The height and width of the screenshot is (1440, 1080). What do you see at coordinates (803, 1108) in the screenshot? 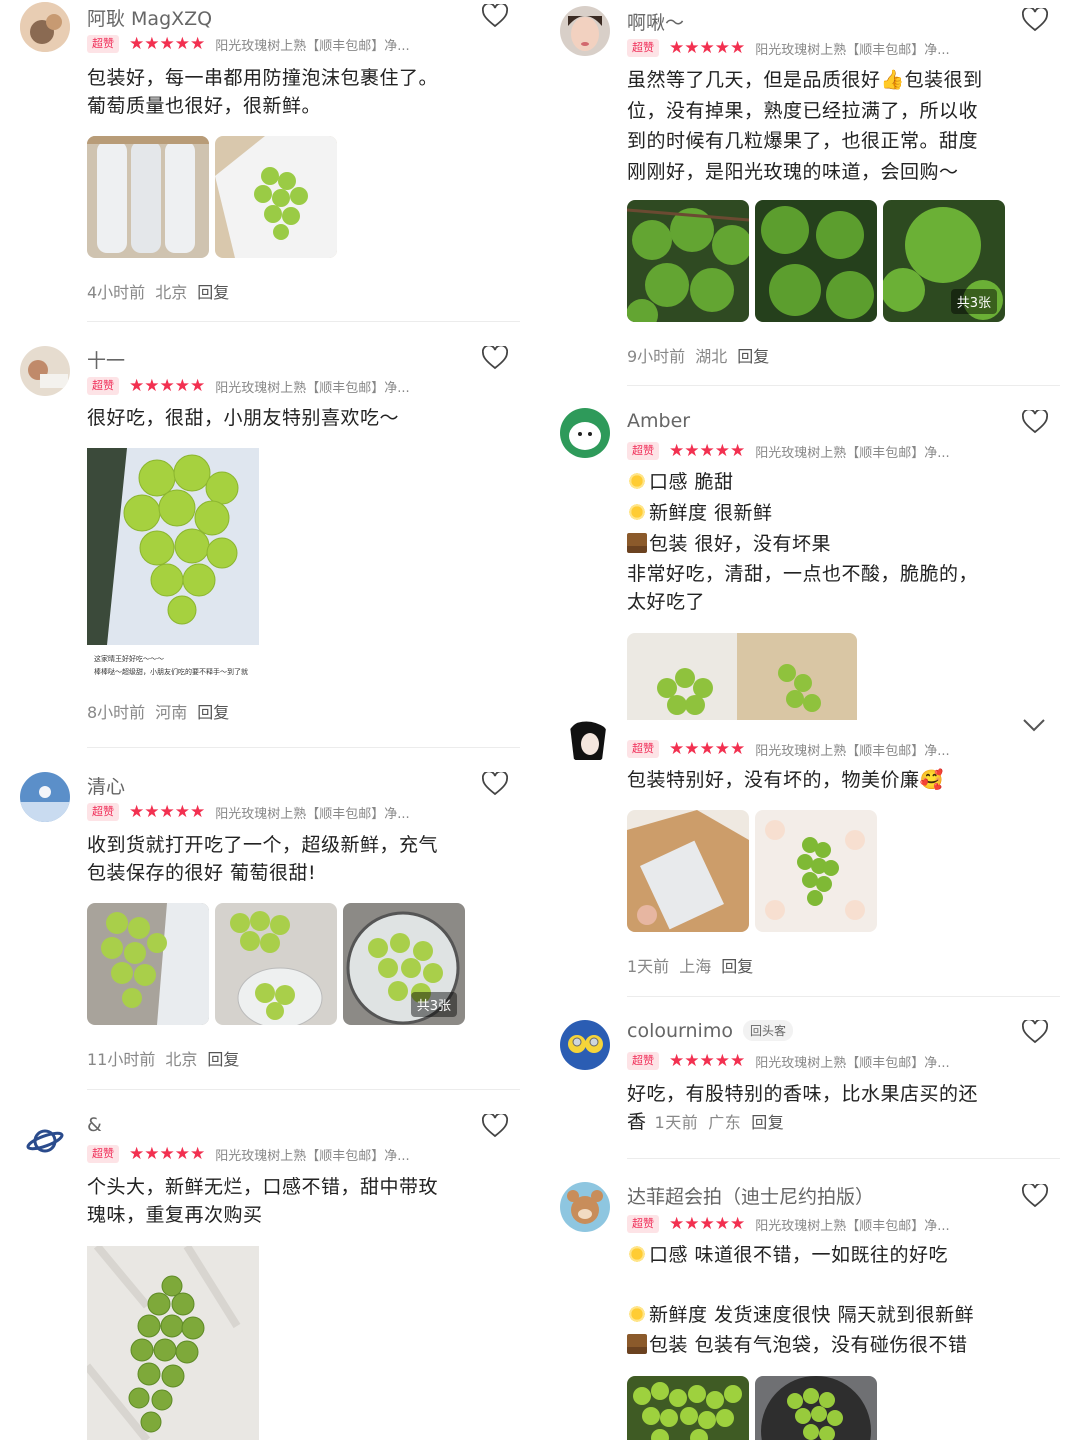
I see `review-text: 好吃，有股特别的香味，比水果店买的还 香 1天前 广东 回复` at bounding box center [803, 1108].